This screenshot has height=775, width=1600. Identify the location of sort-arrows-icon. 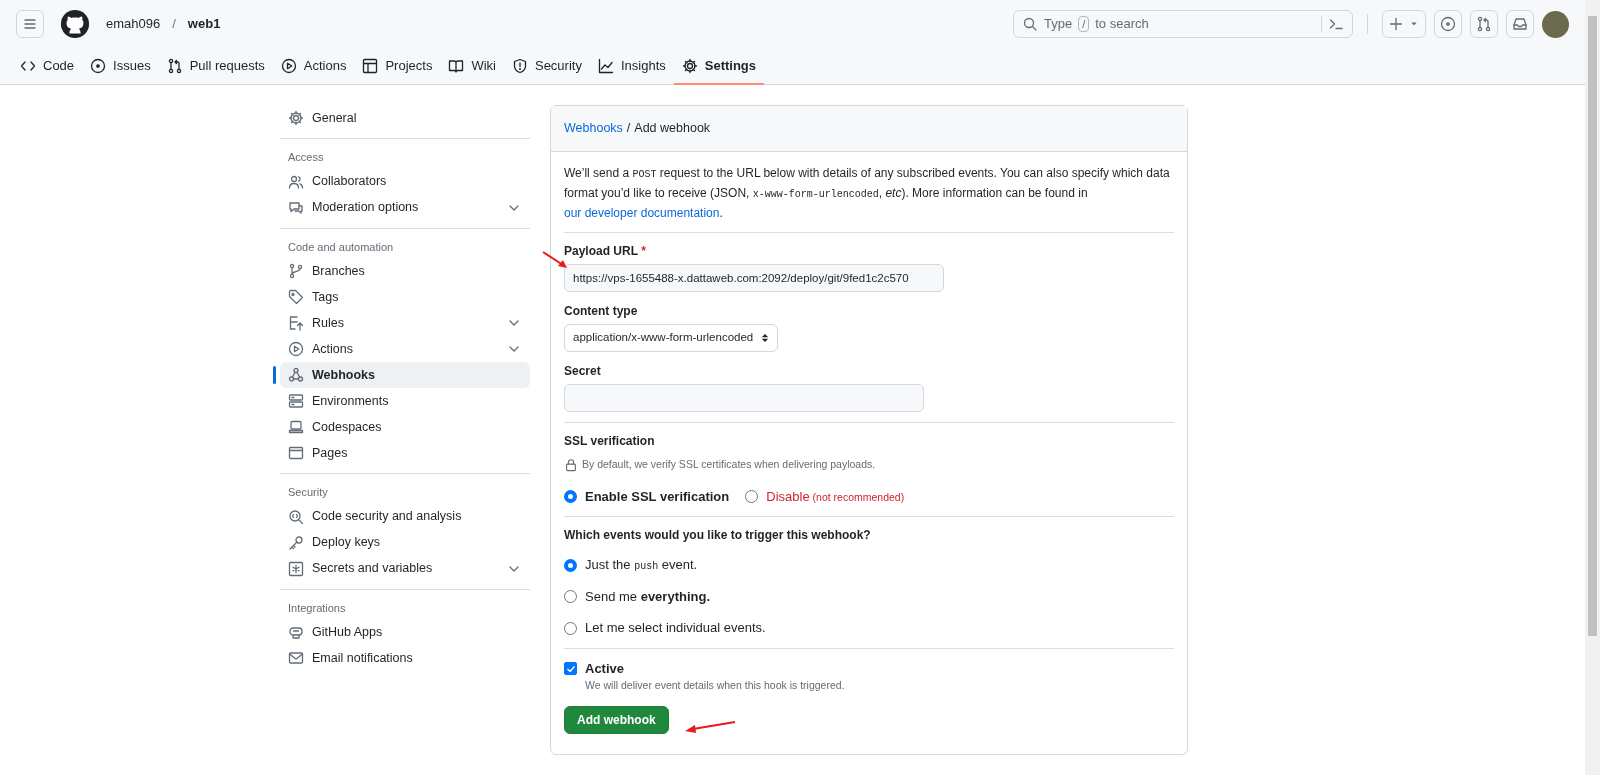
(765, 338).